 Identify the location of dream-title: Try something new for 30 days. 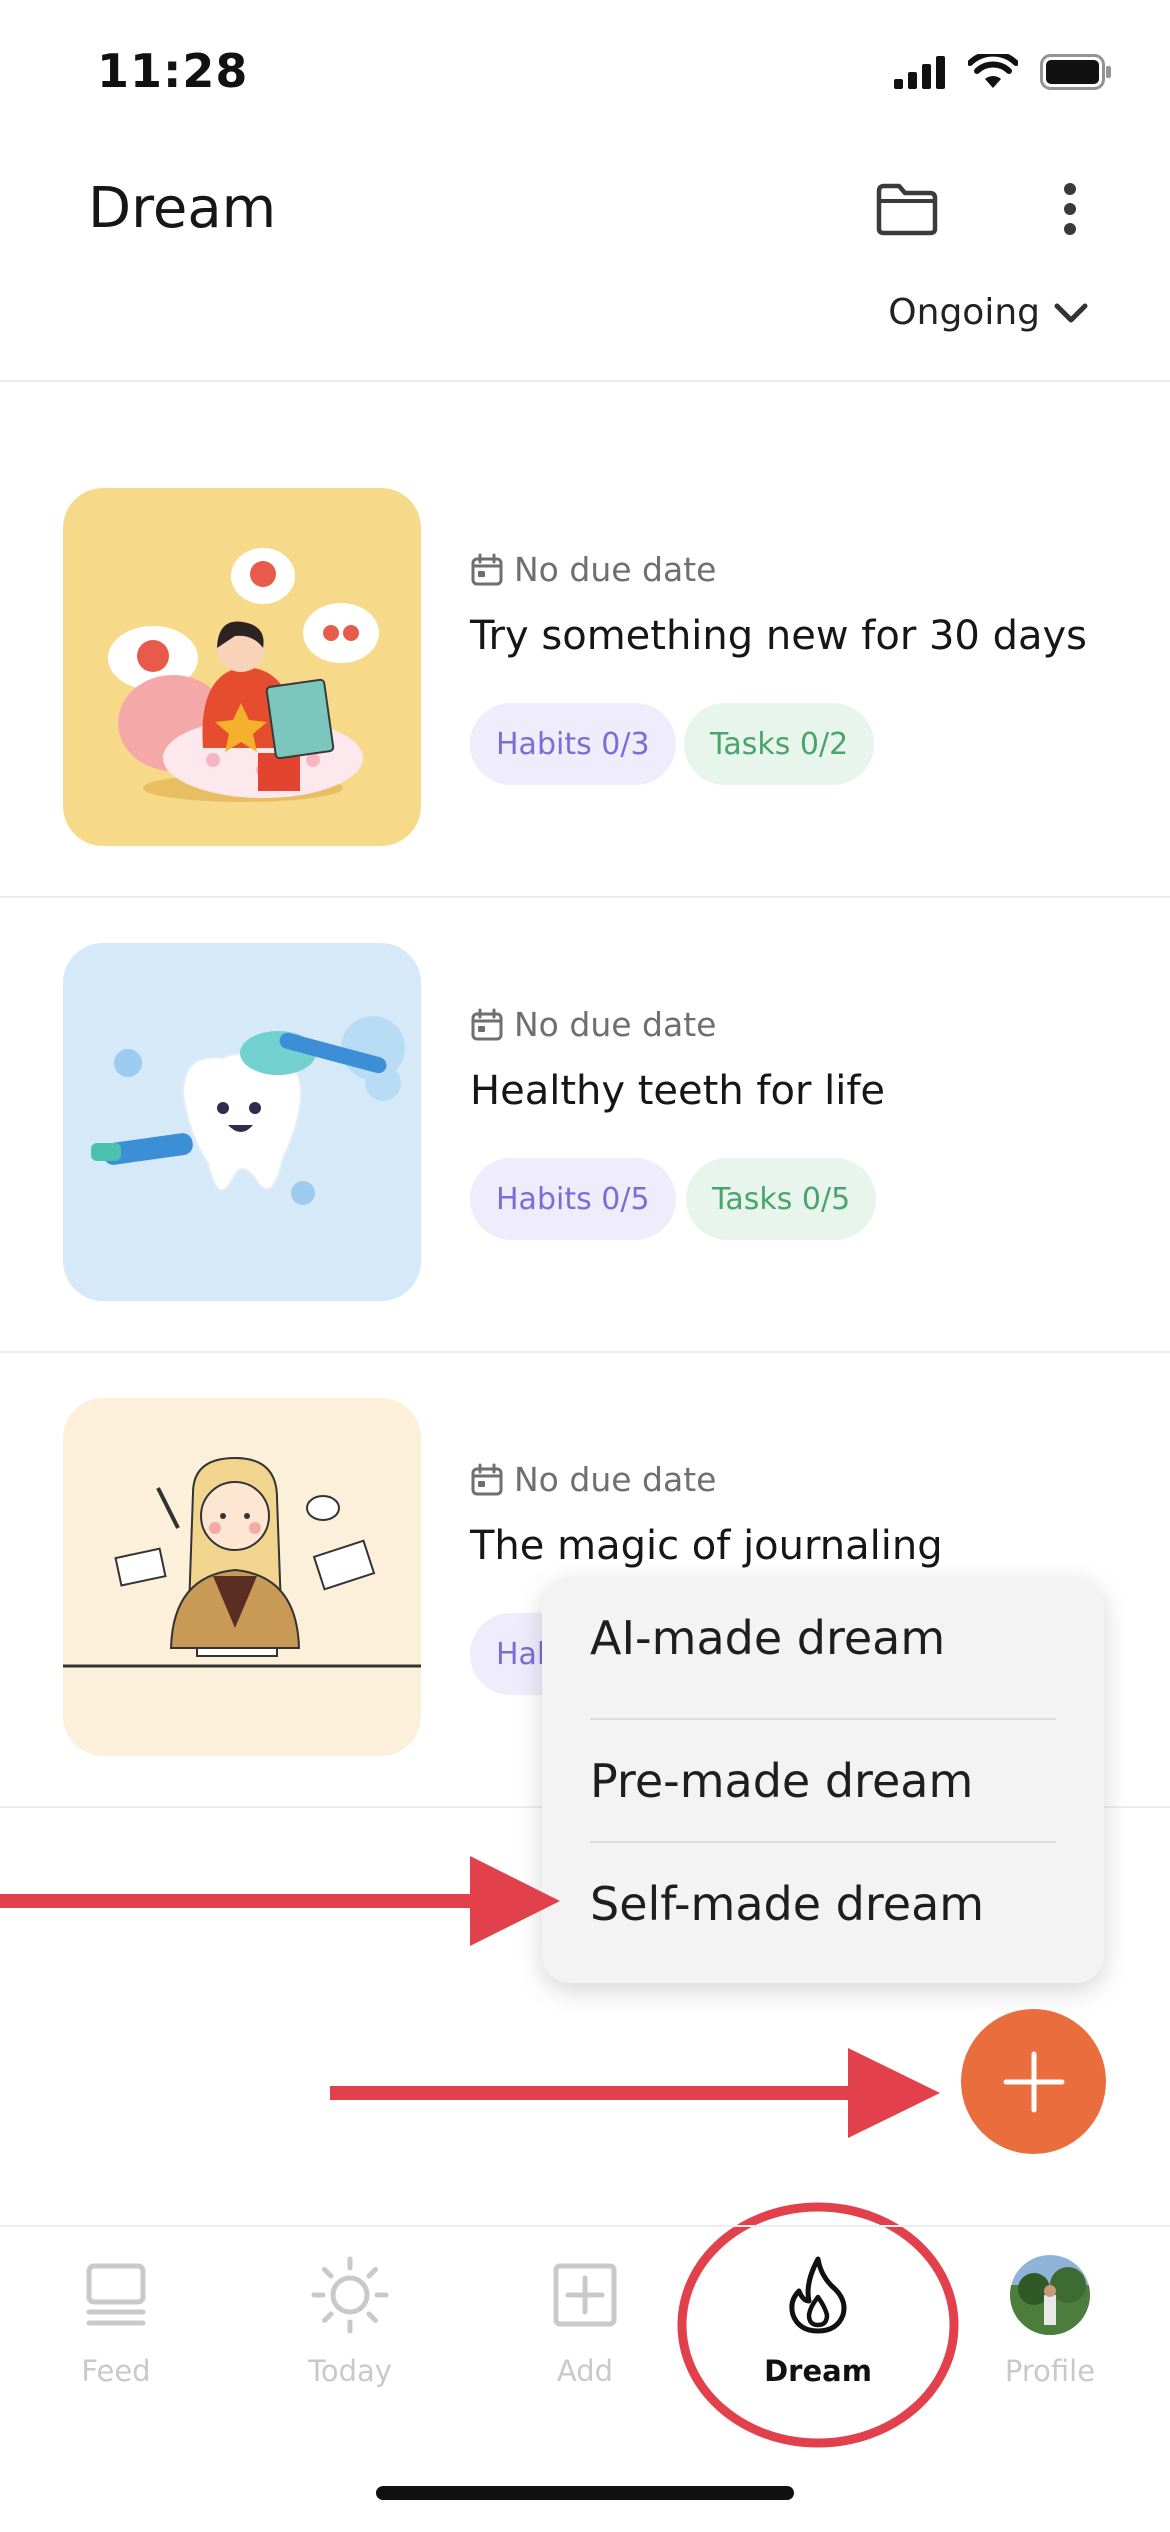
(779, 636).